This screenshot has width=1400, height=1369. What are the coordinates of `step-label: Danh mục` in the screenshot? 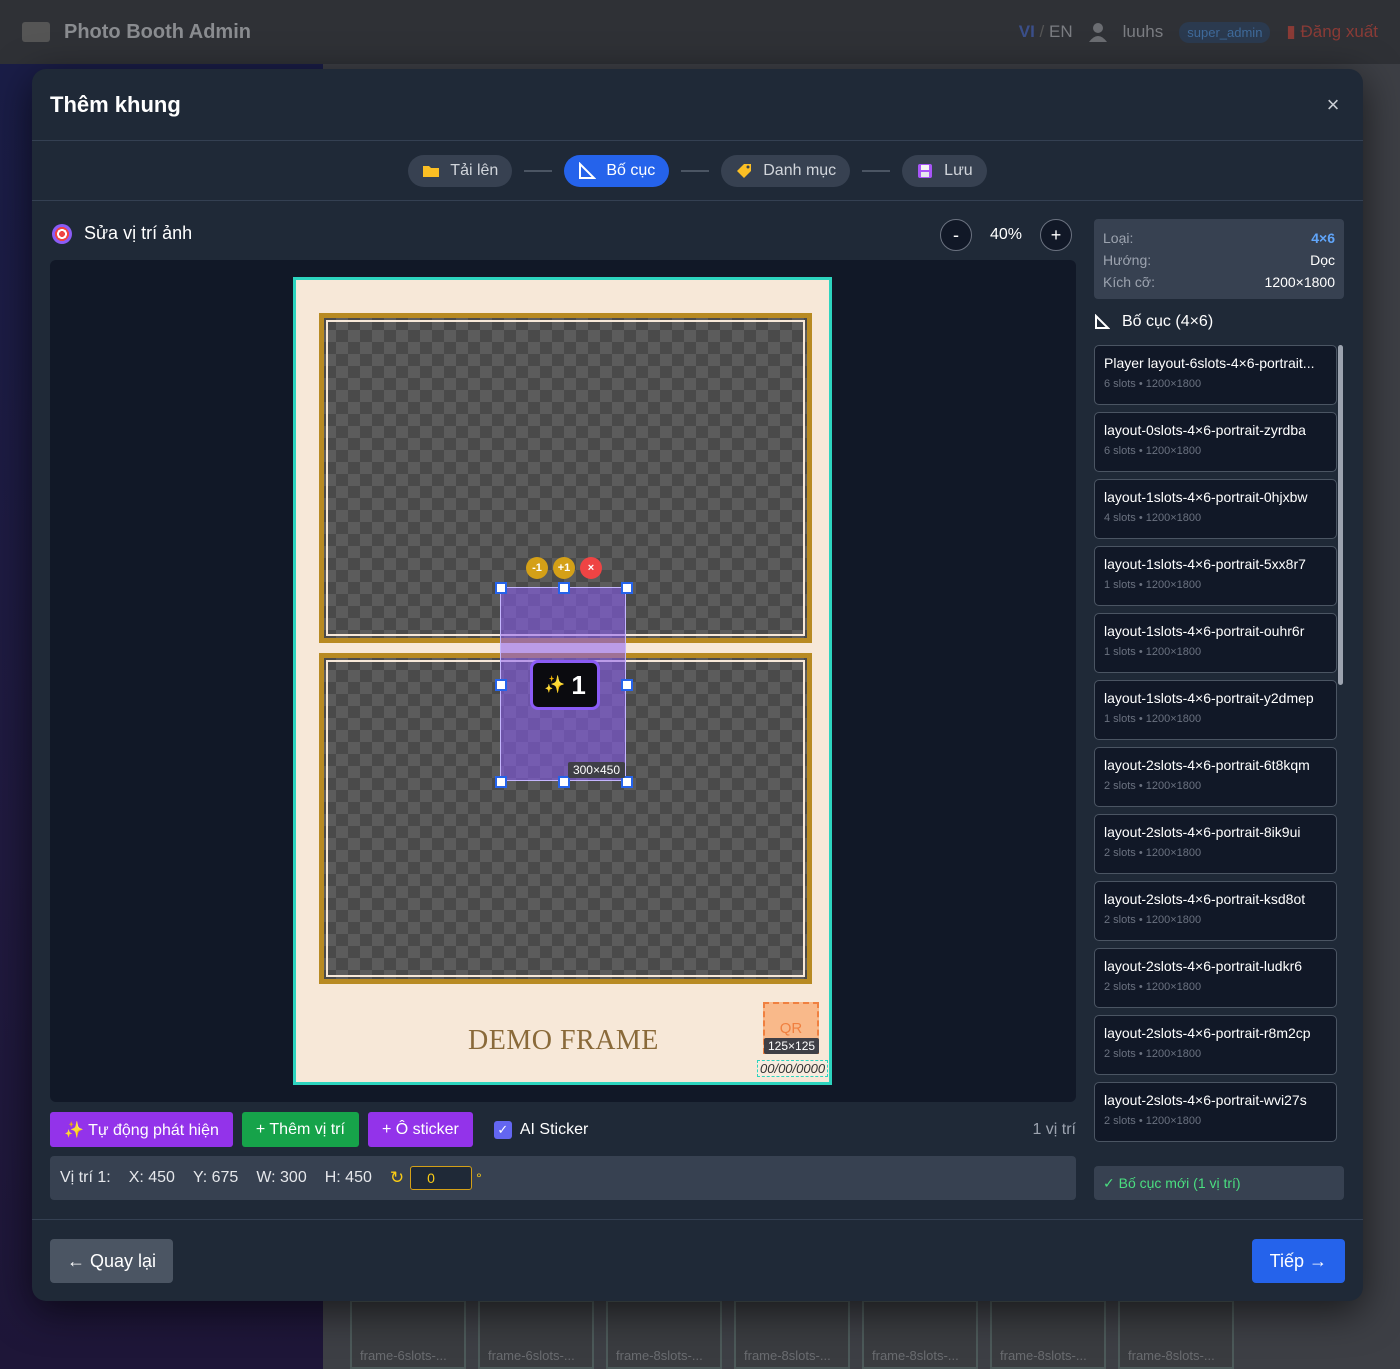 It's located at (800, 170).